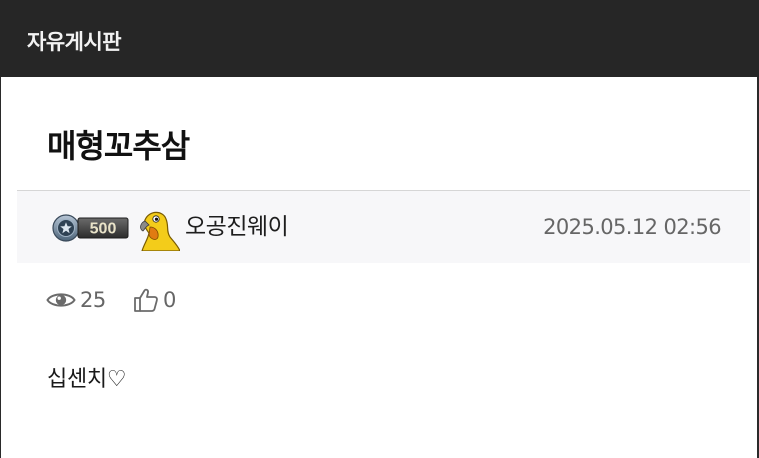 The image size is (759, 458). I want to click on level-badge-number: 500, so click(103, 229).